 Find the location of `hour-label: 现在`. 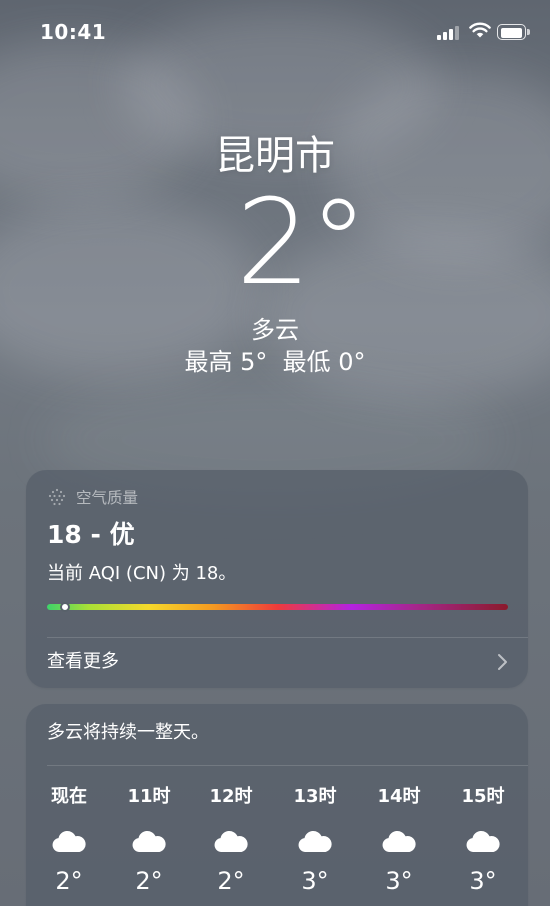

hour-label: 现在 is located at coordinates (69, 796).